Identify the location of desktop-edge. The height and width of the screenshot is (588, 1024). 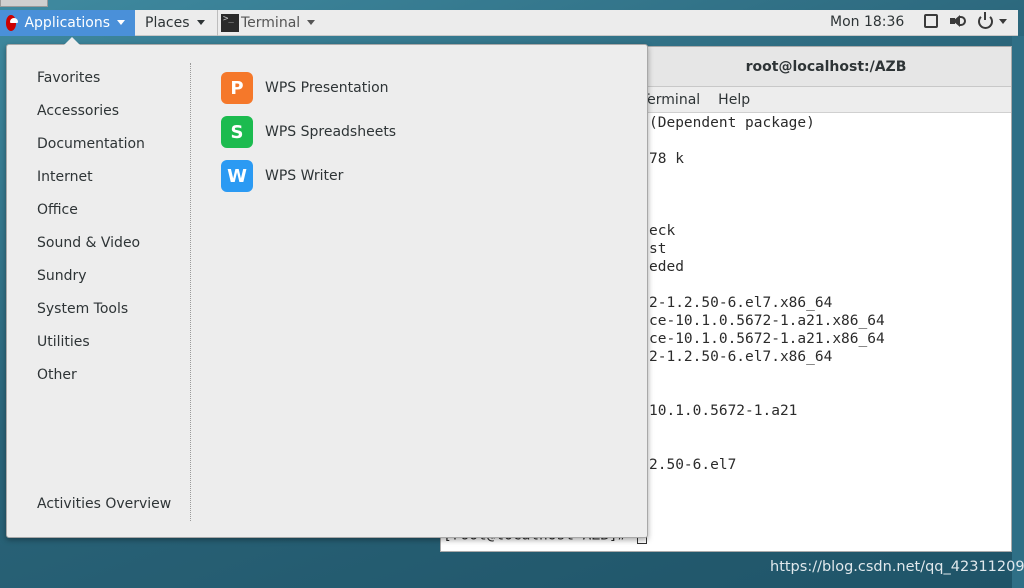
(1018, 312).